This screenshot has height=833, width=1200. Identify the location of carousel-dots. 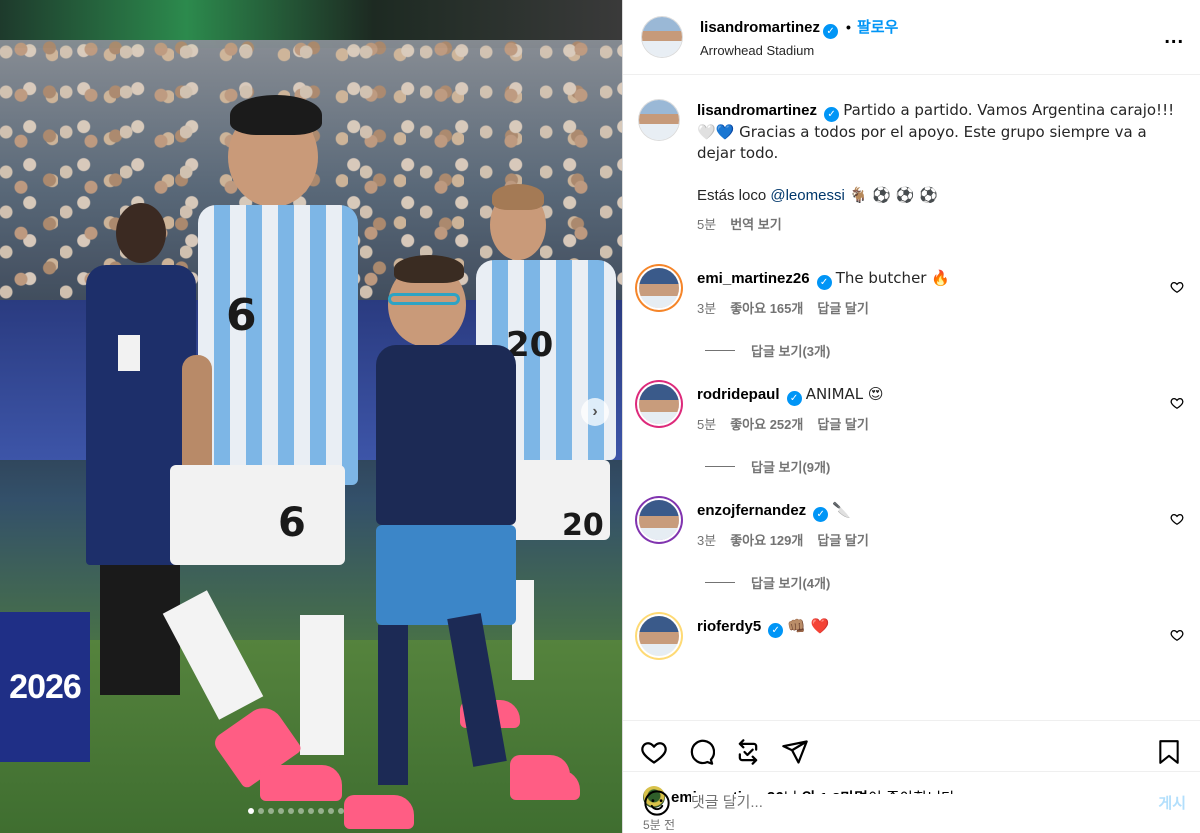
(296, 811).